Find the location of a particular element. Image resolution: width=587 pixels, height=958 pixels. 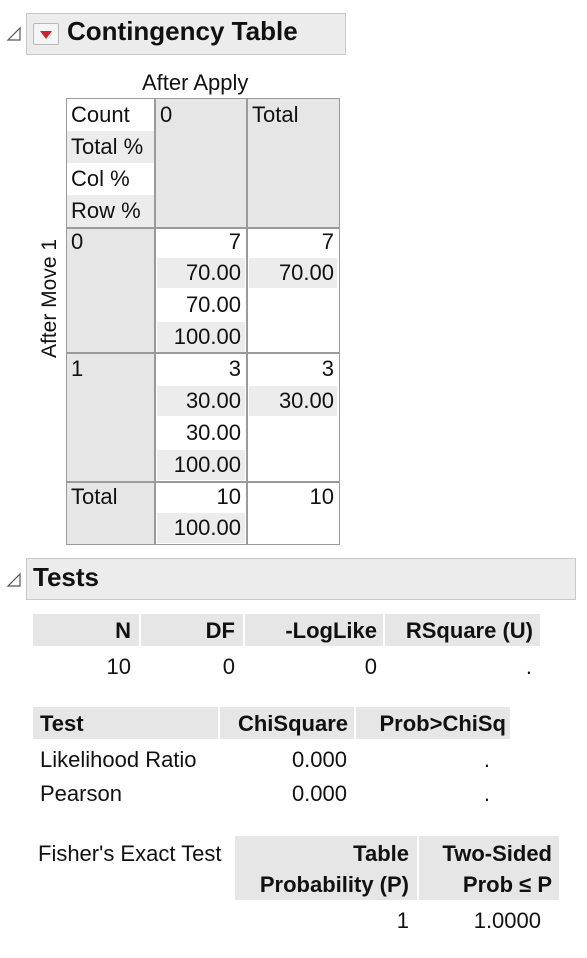

legend-row-pct: Row % is located at coordinates (106, 210).